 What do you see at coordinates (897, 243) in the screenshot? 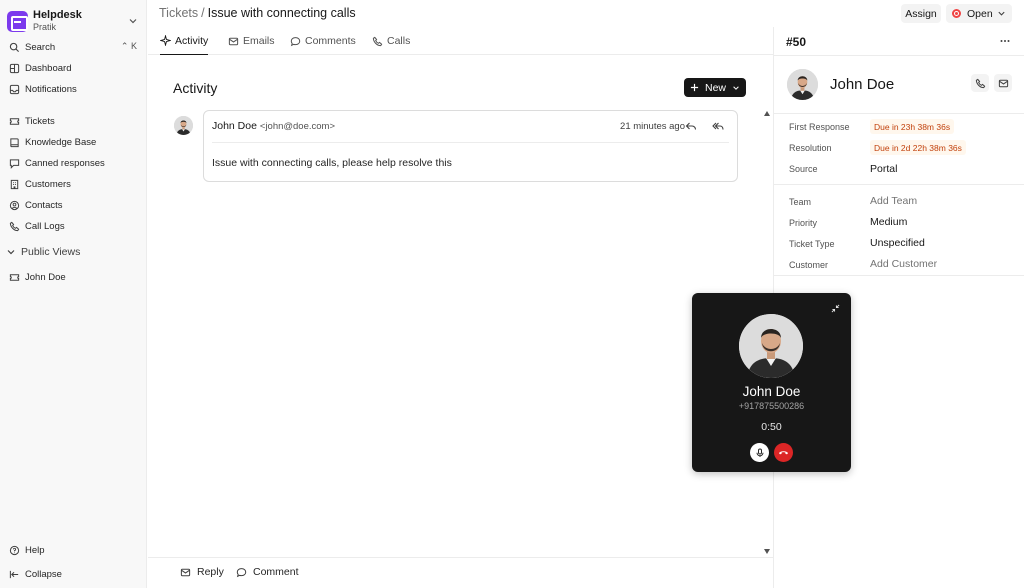
I see `ticket-type-select: Unspecified` at bounding box center [897, 243].